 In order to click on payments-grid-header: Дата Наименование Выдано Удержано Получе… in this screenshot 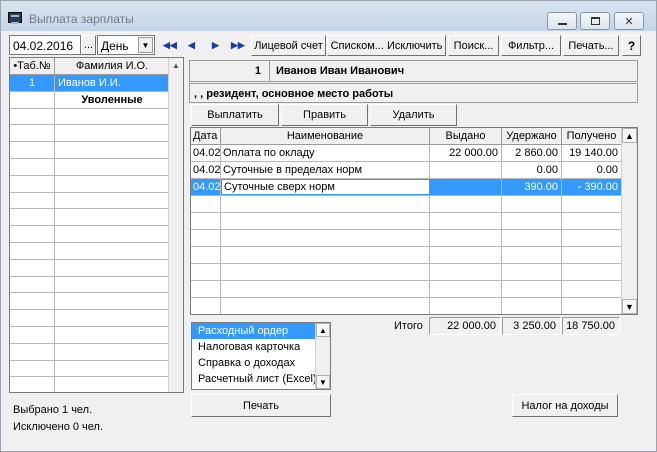, I will do `click(406, 136)`.